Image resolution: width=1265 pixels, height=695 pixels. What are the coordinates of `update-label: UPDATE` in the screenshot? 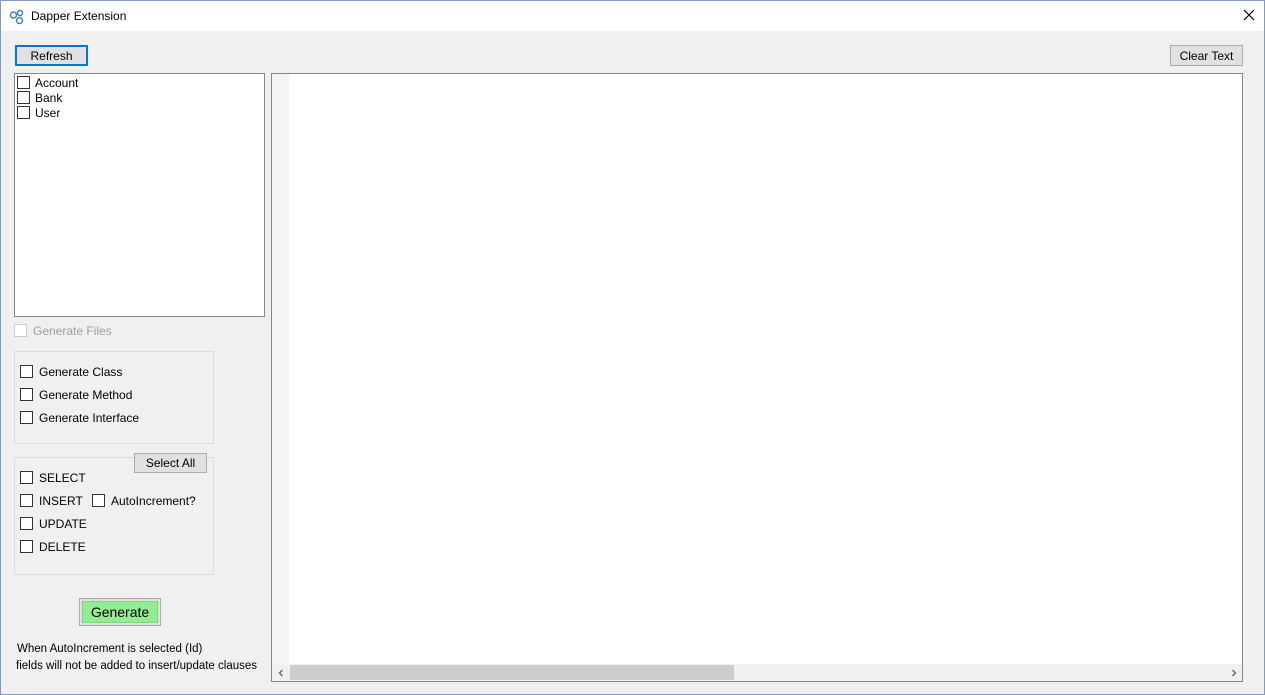 It's located at (63, 523).